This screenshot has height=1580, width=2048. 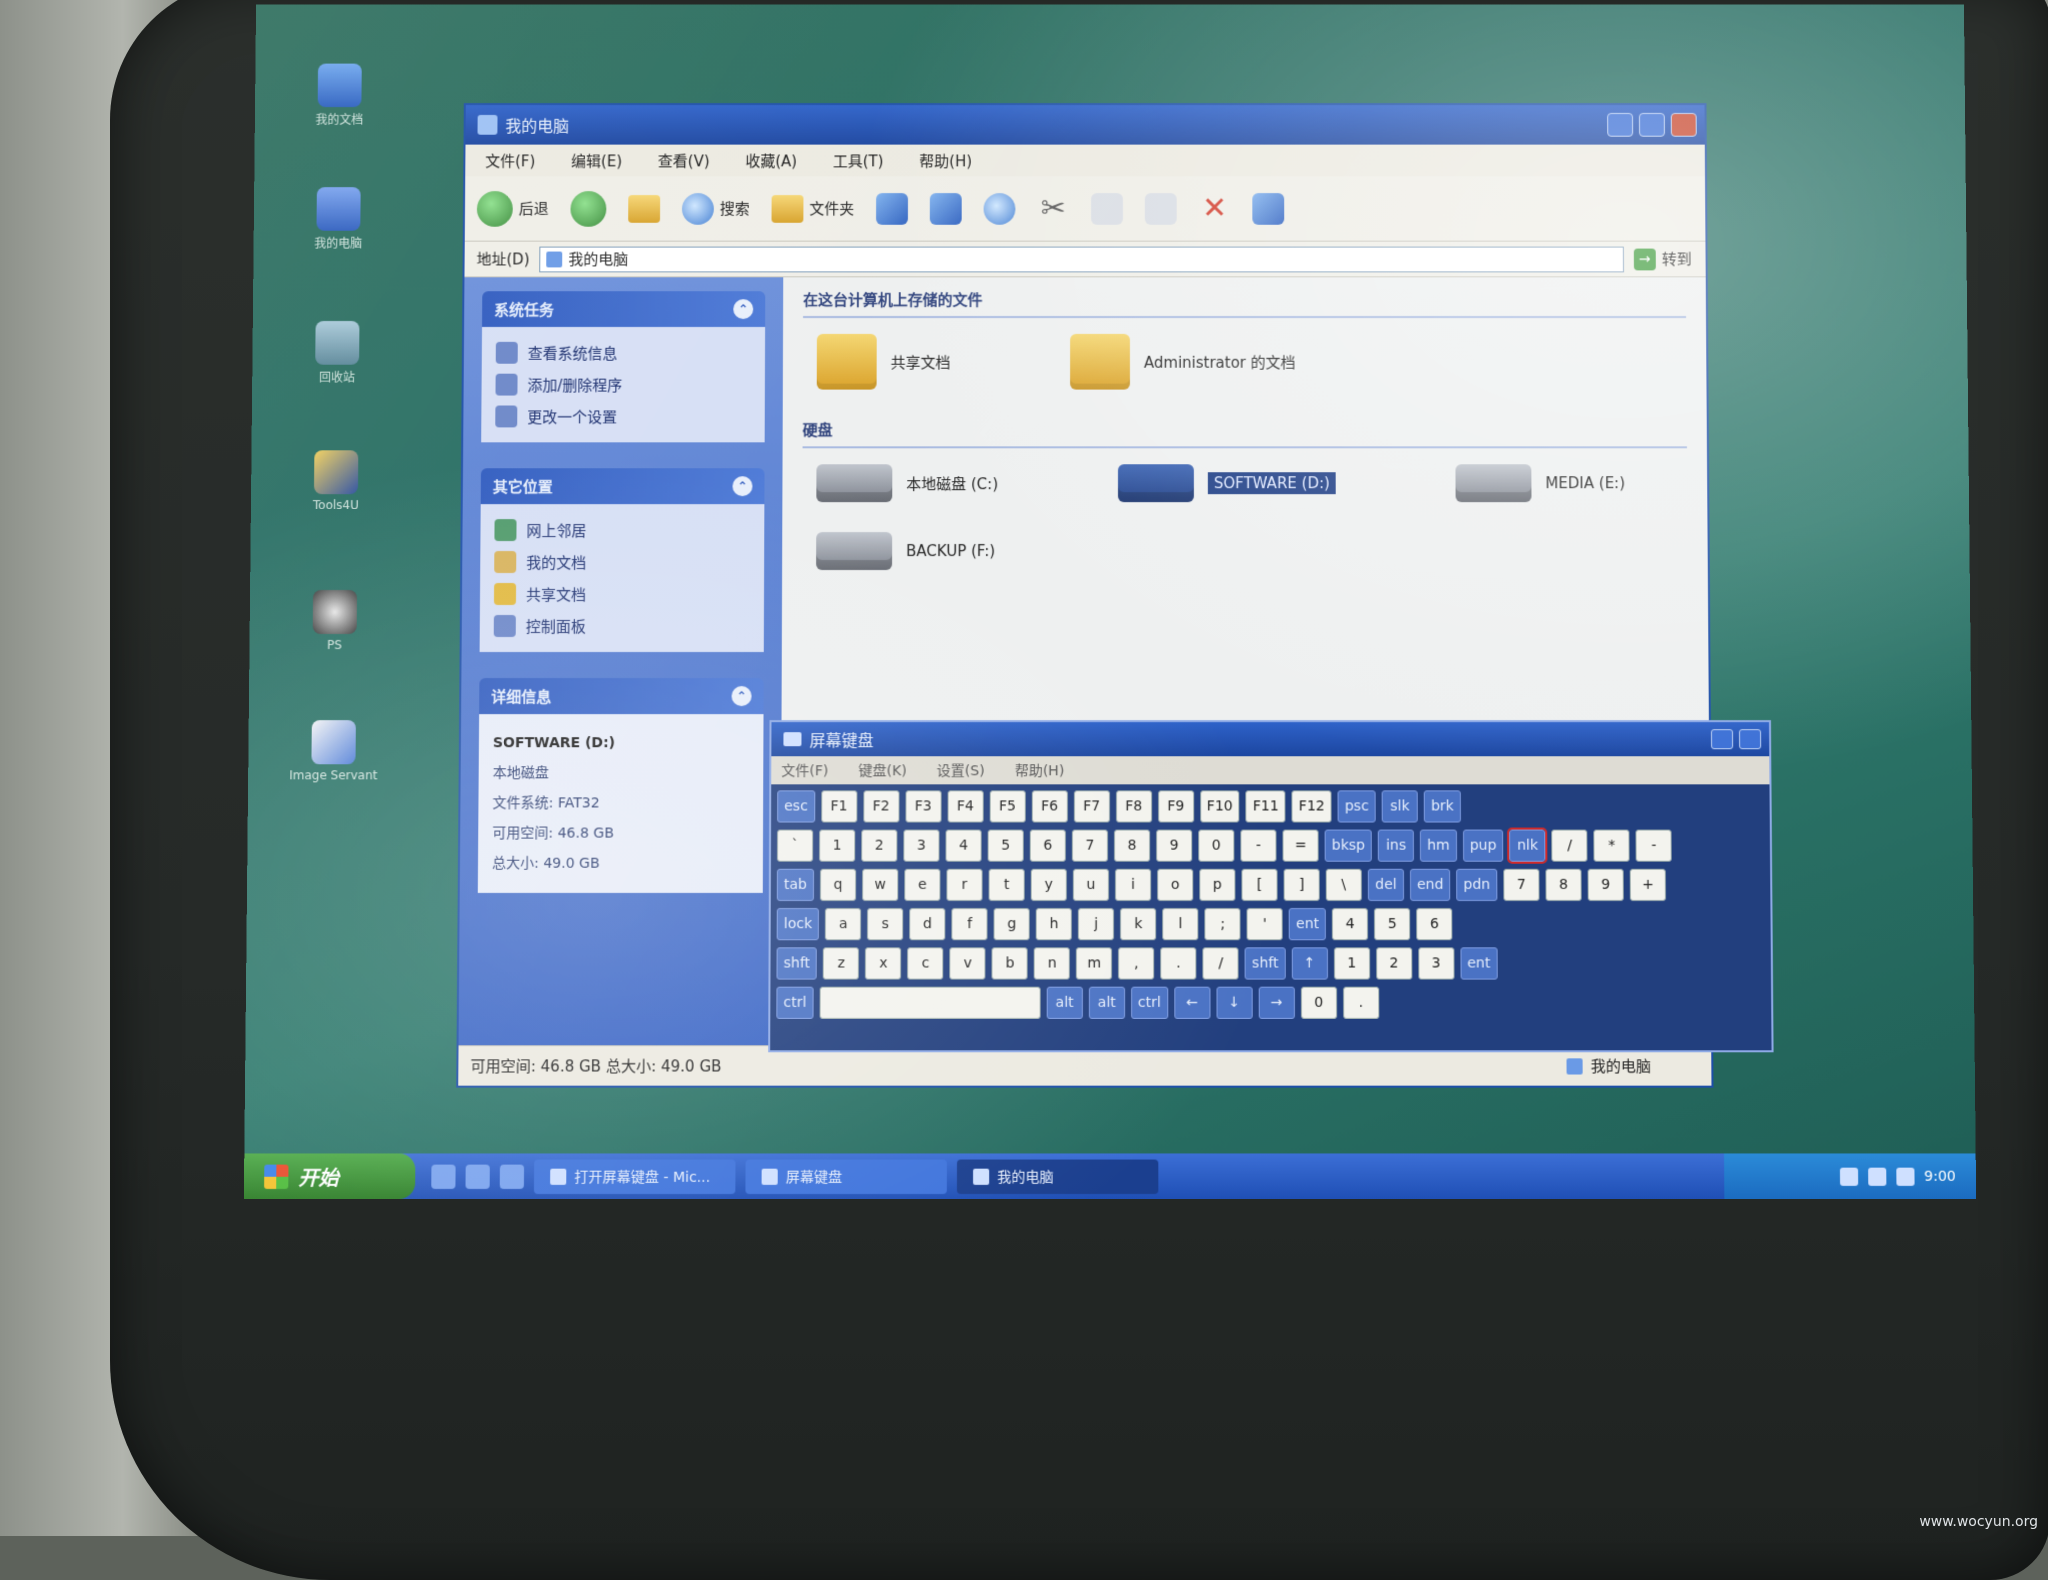 What do you see at coordinates (925, 963) in the screenshot?
I see `key: c` at bounding box center [925, 963].